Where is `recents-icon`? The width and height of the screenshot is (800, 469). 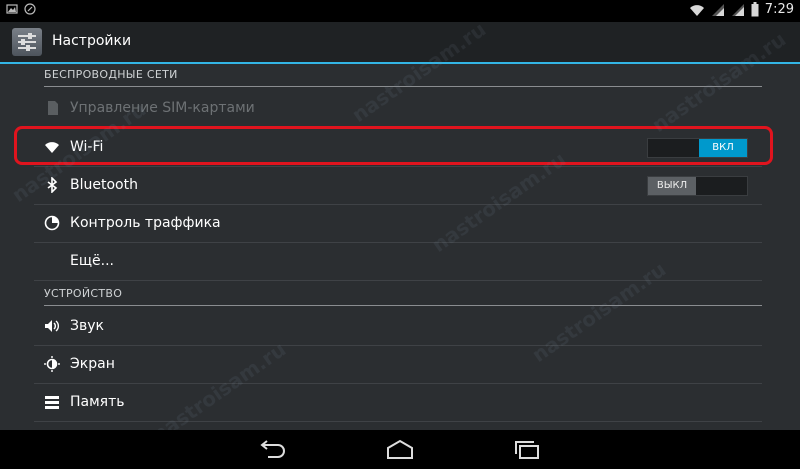
recents-icon is located at coordinates (527, 449).